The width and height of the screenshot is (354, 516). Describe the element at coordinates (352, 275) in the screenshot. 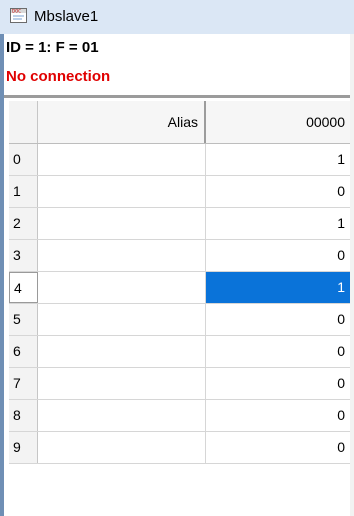

I see `right-frame-border` at that location.